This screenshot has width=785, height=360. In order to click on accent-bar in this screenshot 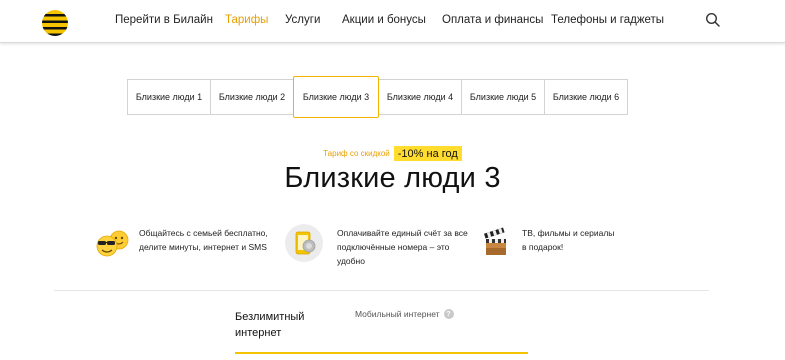, I will do `click(381, 353)`.